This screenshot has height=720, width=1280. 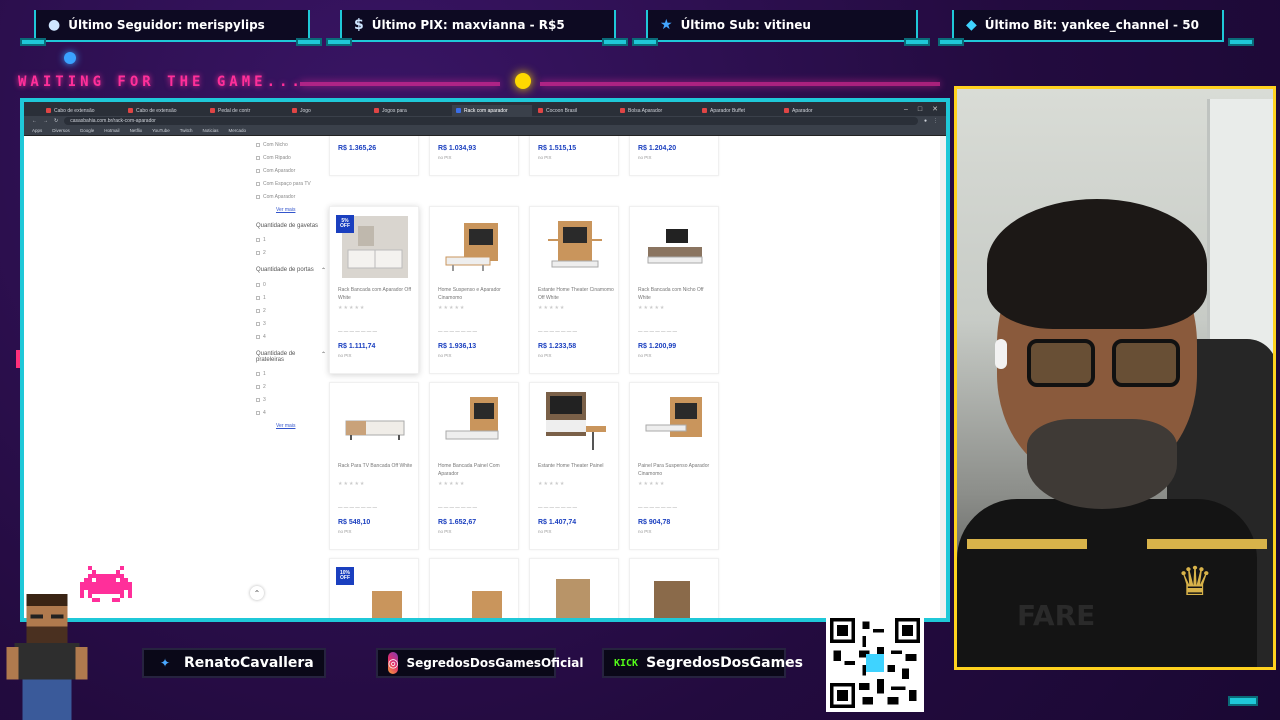 What do you see at coordinates (161, 130) in the screenshot?
I see `bookmark-item: YouTube` at bounding box center [161, 130].